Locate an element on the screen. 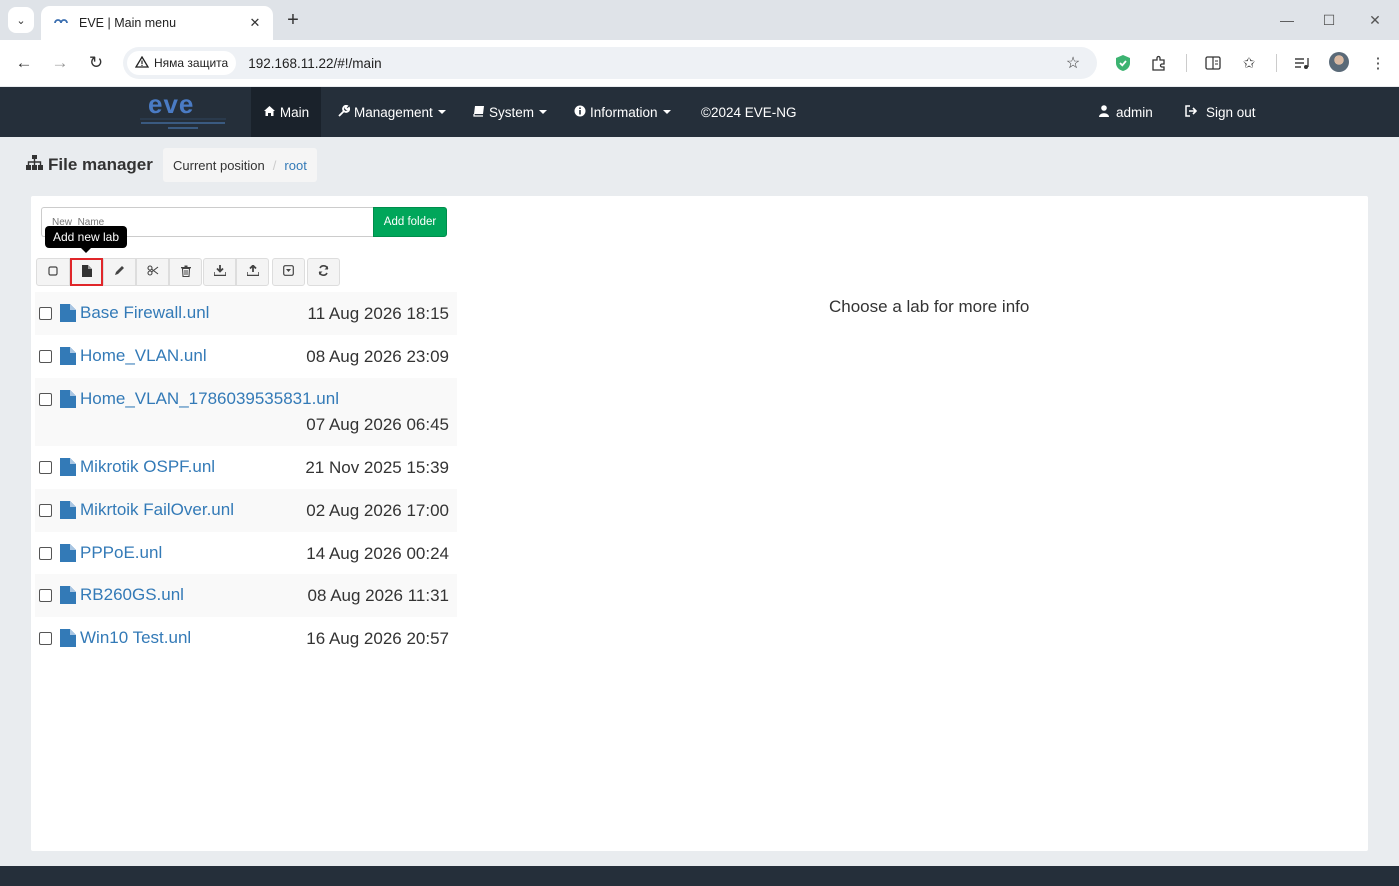 Image resolution: width=1399 pixels, height=886 pixels. nav-management-label: Management is located at coordinates (393, 112).